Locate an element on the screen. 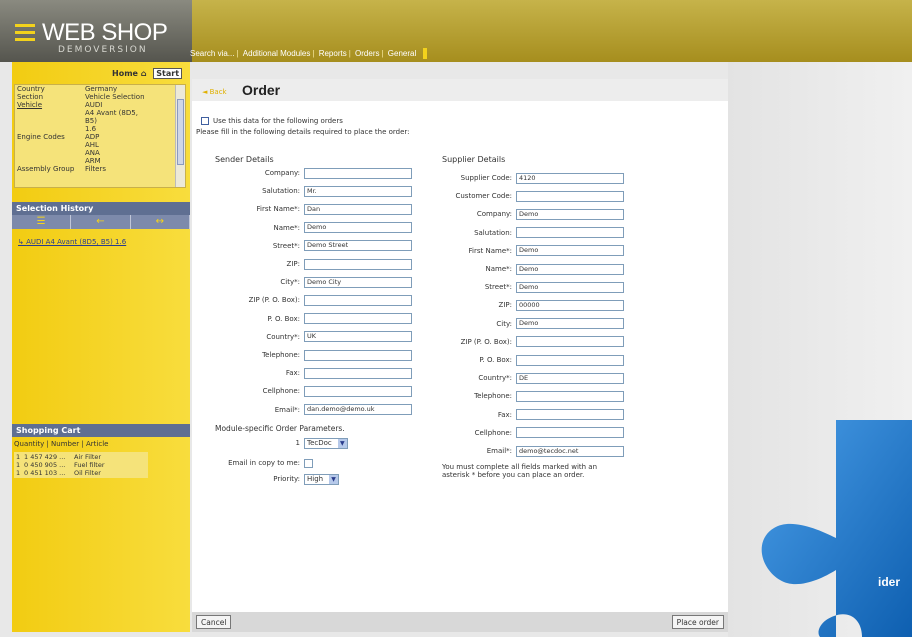 This screenshot has height=637, width=912. selection-key: Vehicle is located at coordinates (50, 105).